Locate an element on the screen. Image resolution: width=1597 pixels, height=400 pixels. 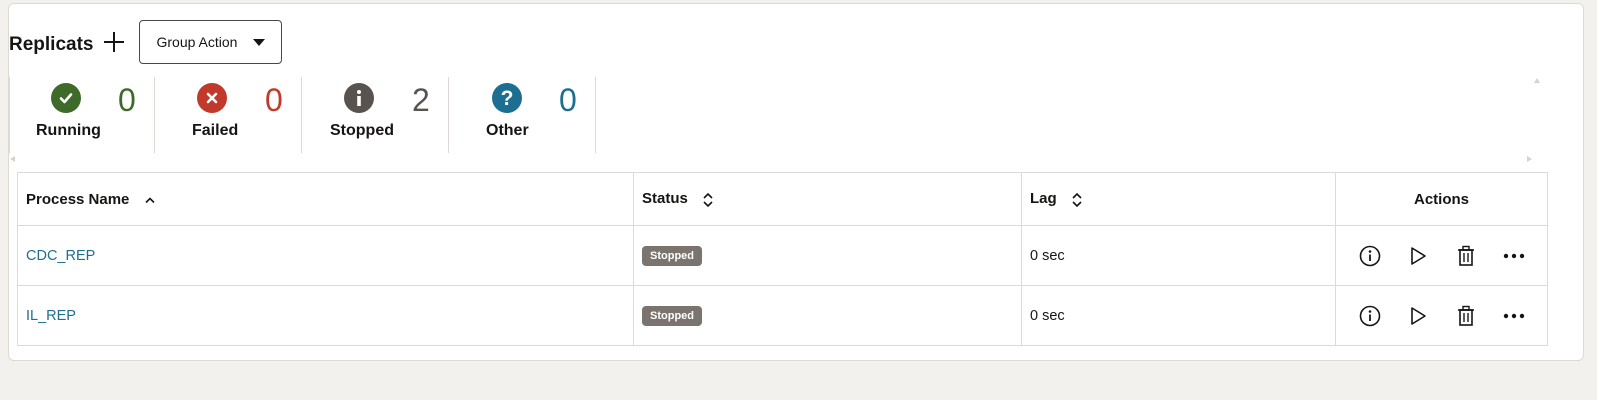
column-label: Lag is located at coordinates (1043, 199).